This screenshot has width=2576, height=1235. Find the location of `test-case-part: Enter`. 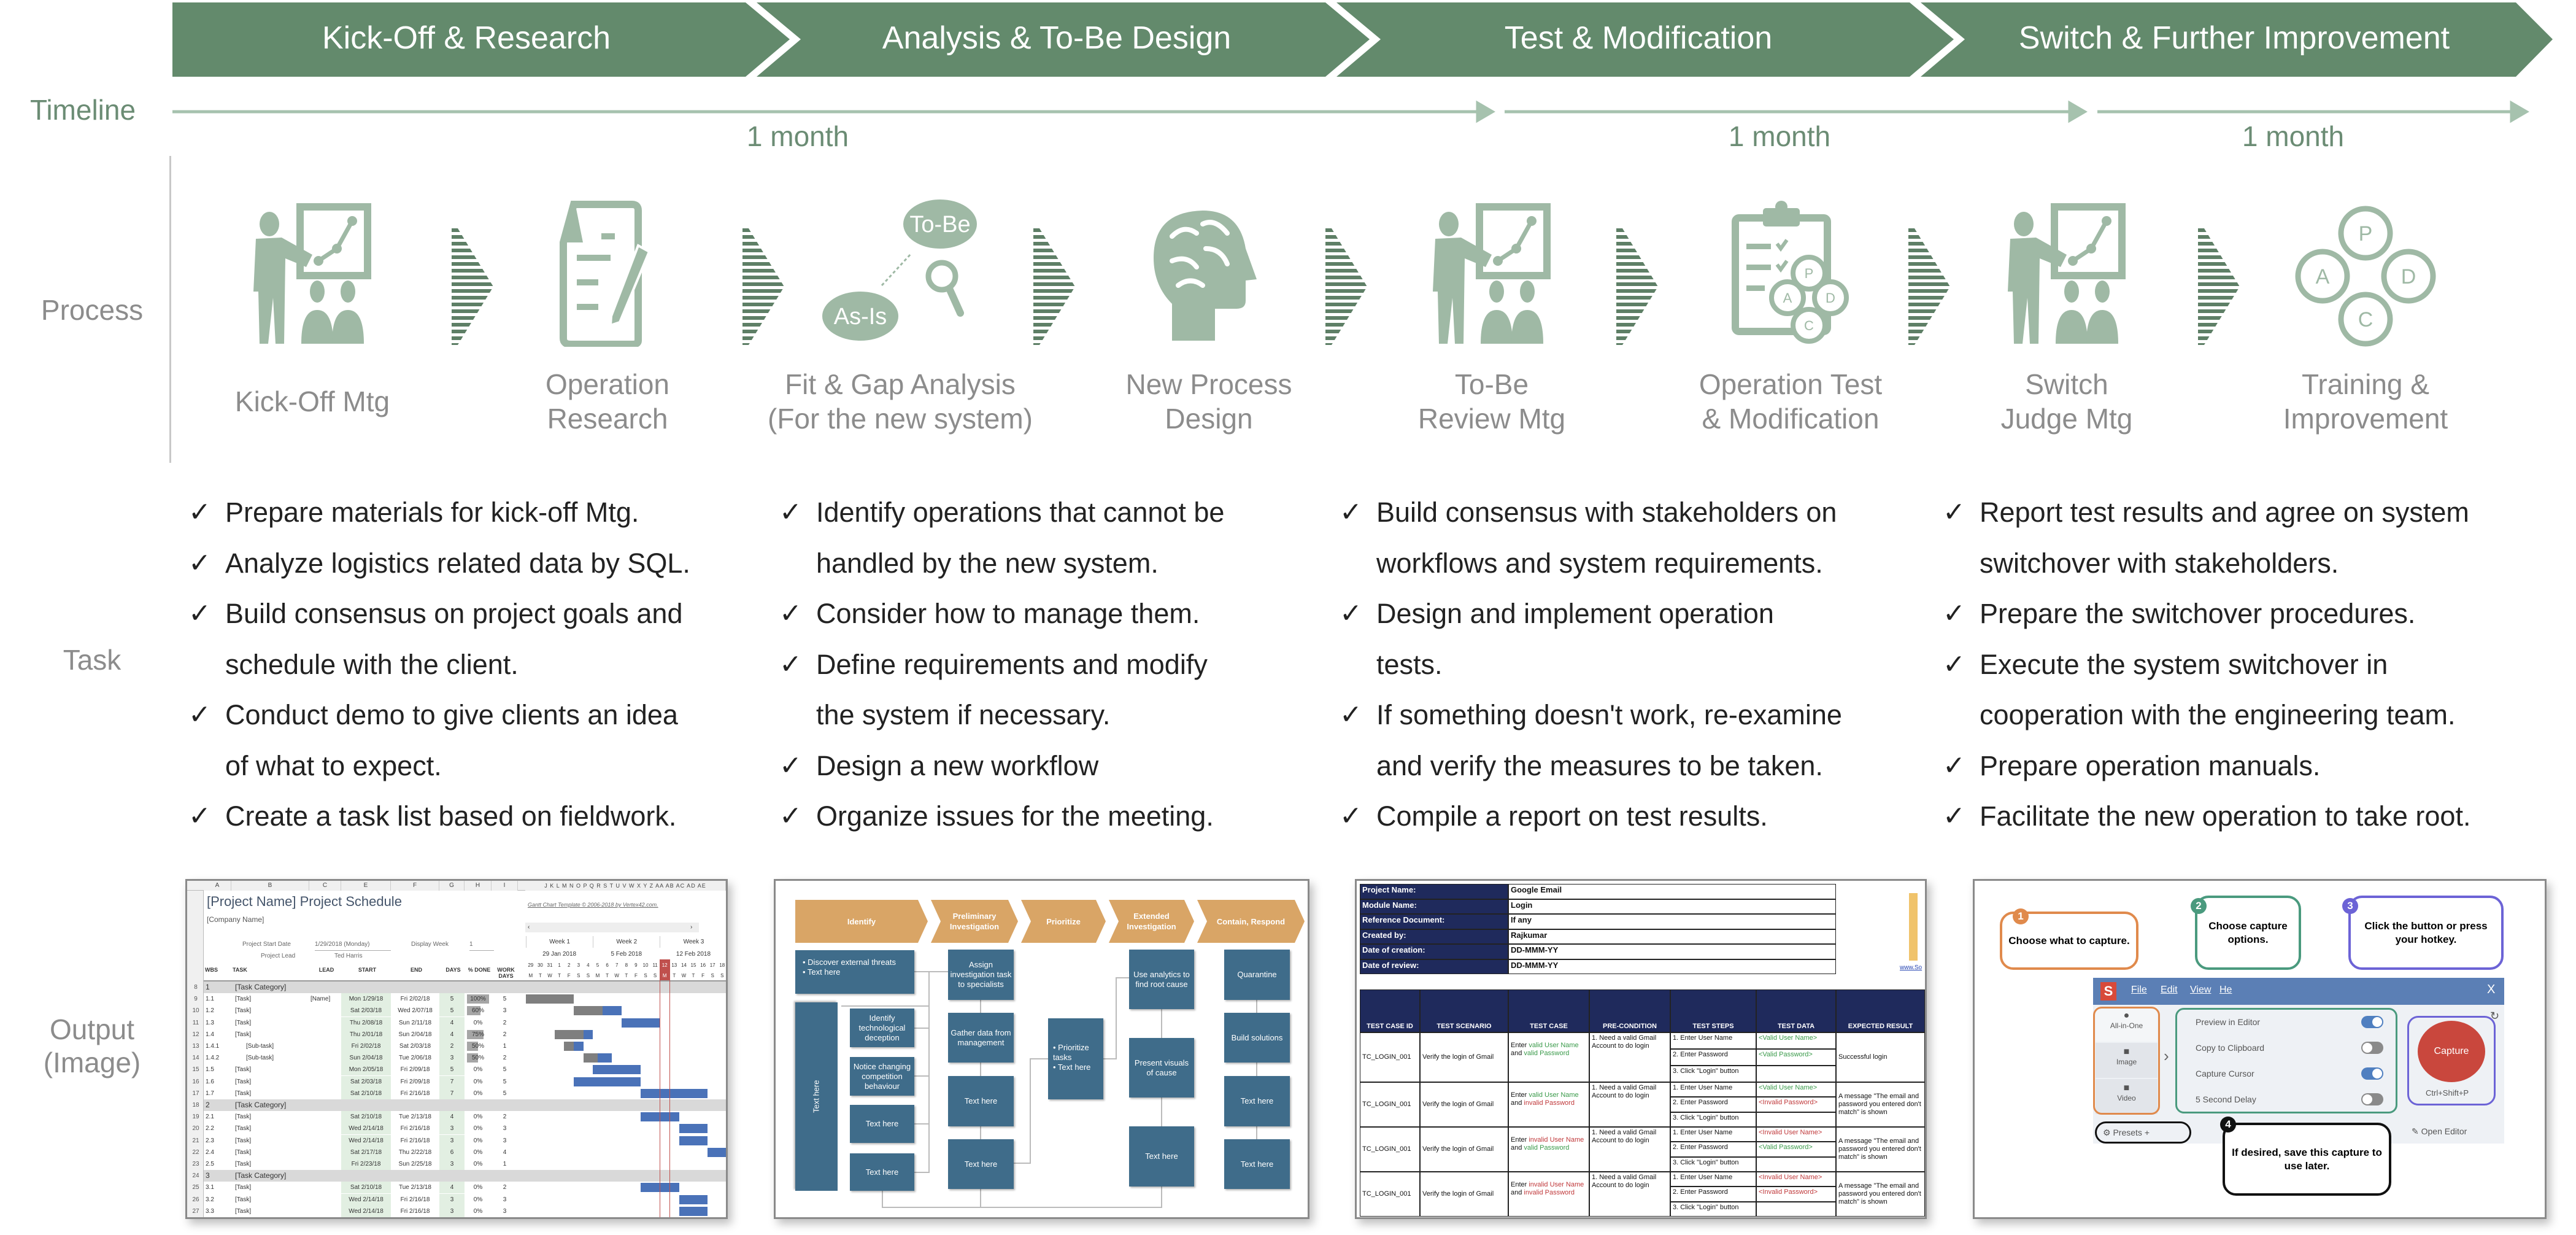

test-case-part: Enter is located at coordinates (1520, 1184).